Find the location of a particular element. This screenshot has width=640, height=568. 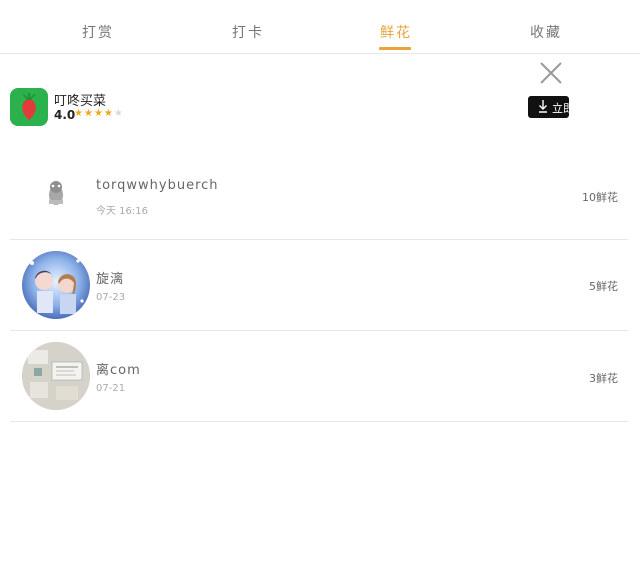

tab-bar: 打赏 打卡 鲜花 收藏 is located at coordinates (320, 27).